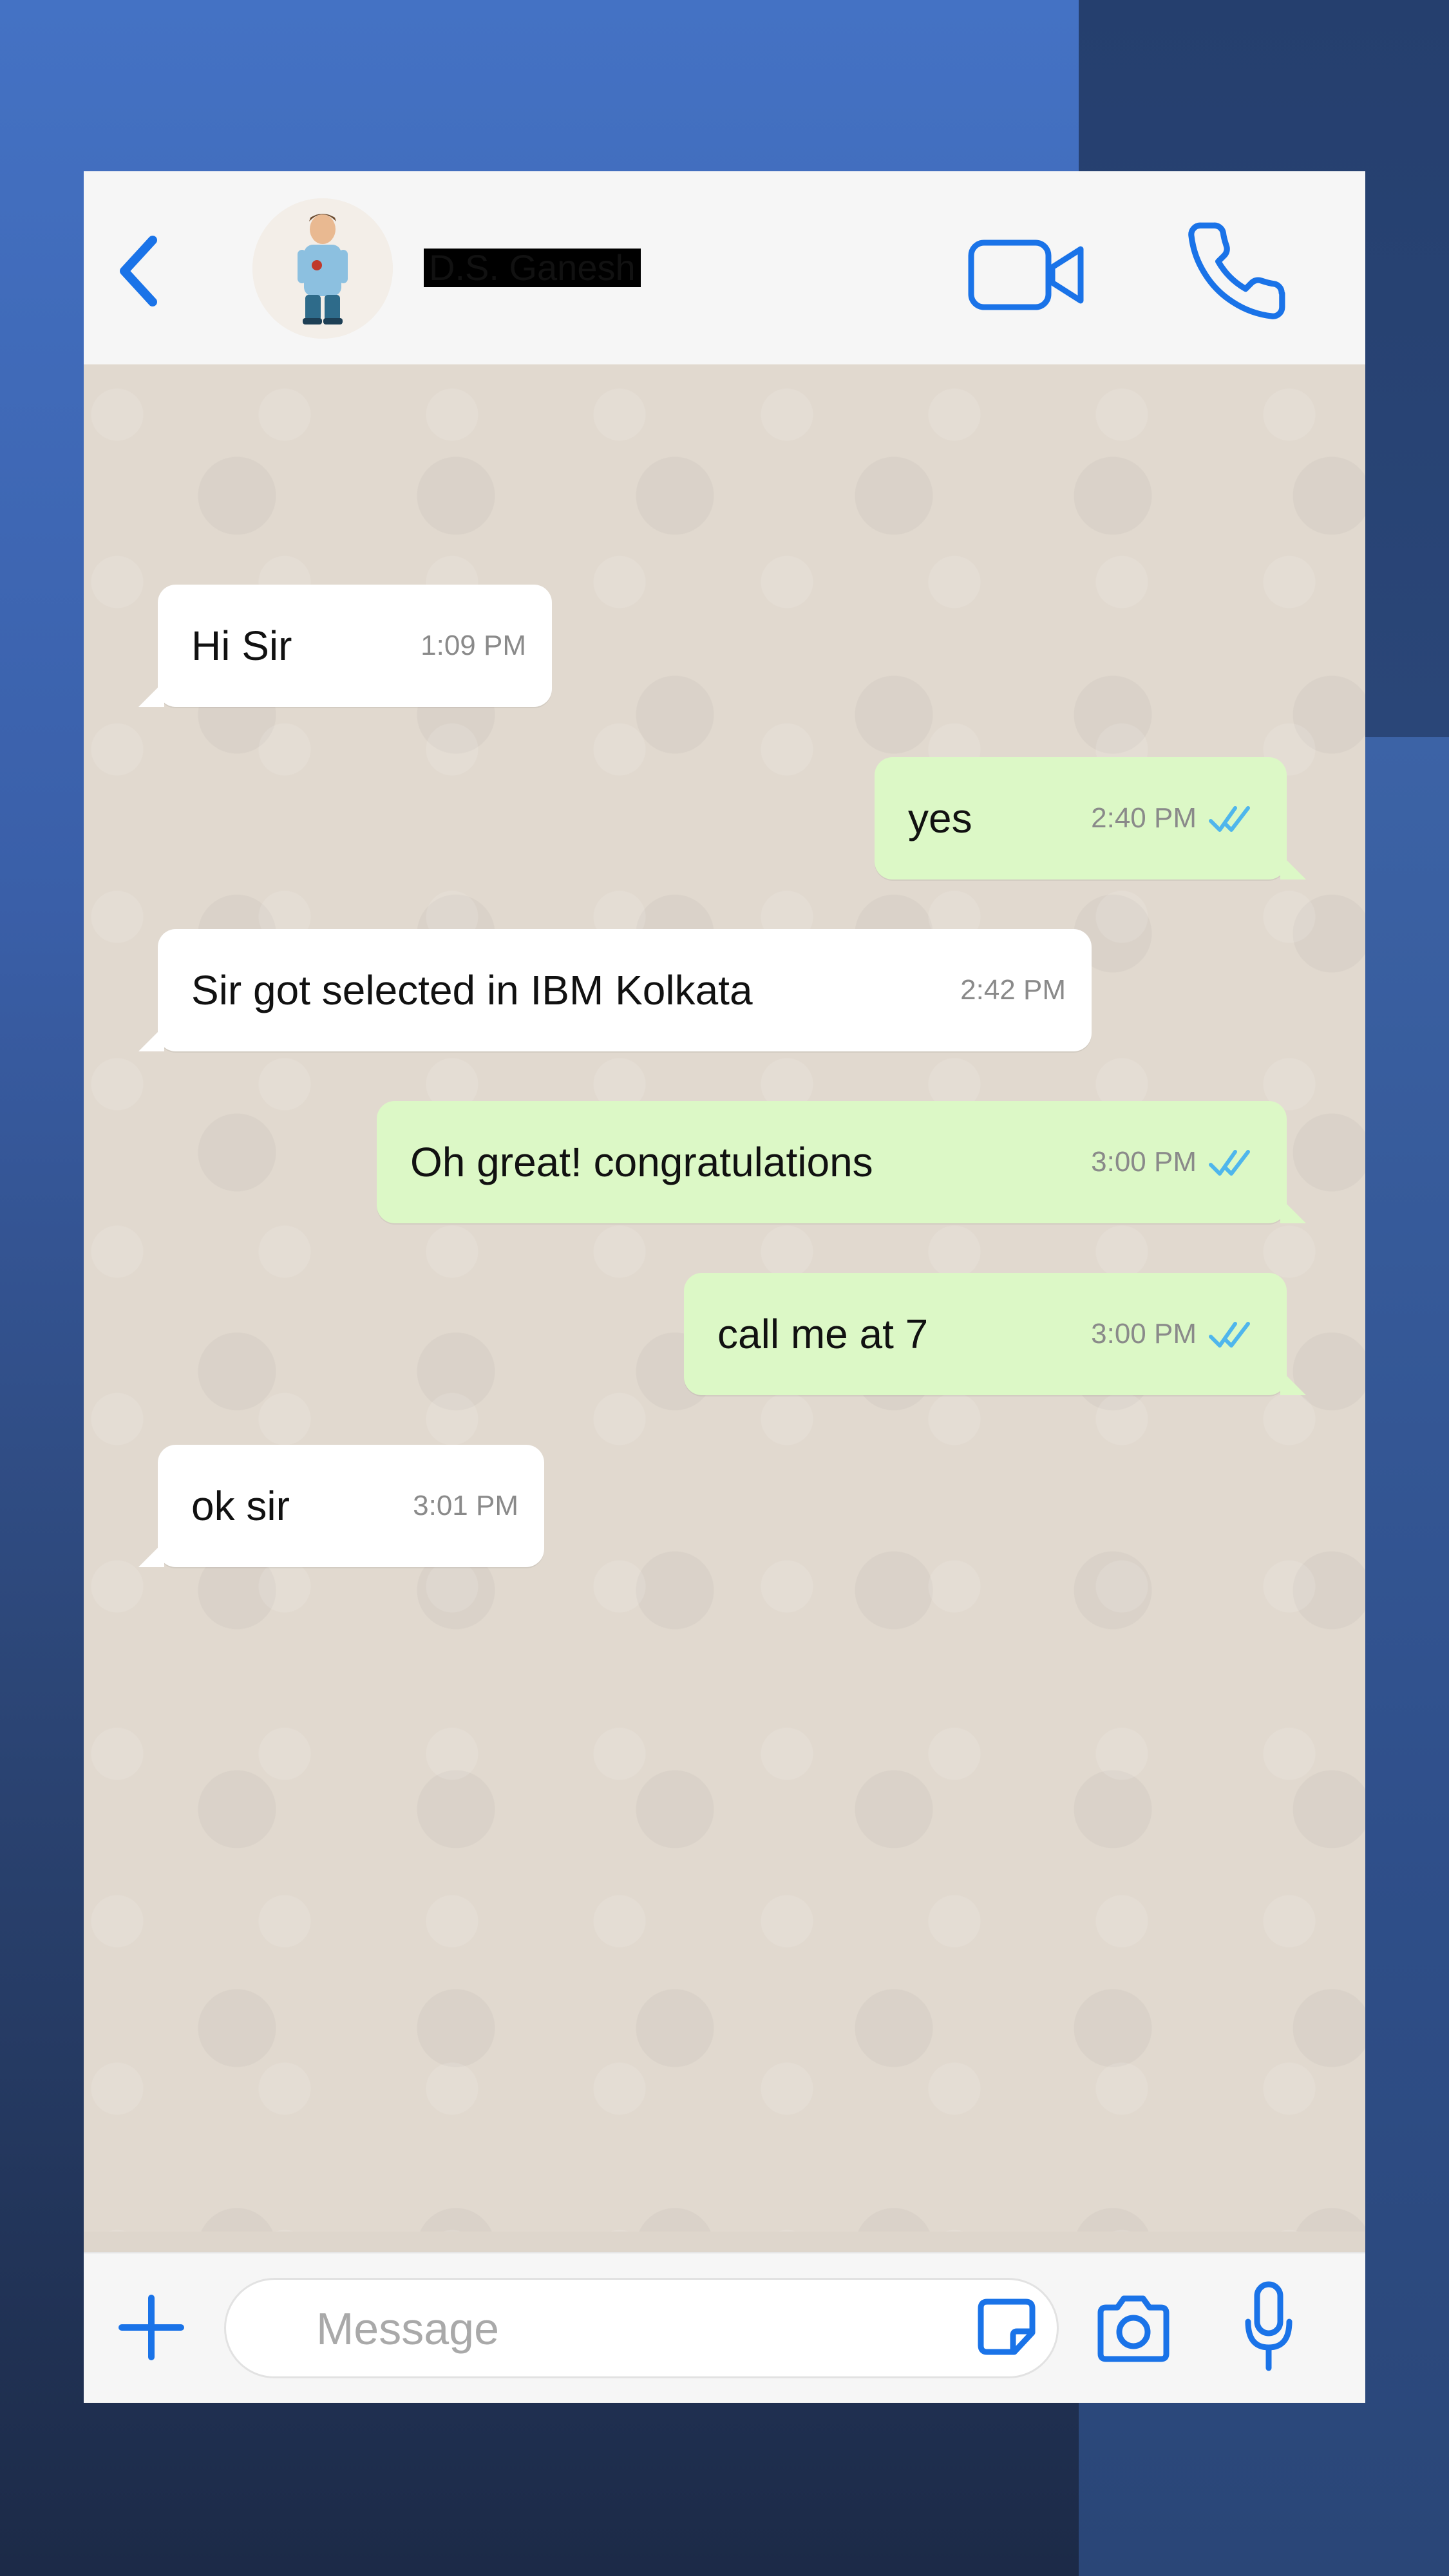 The height and width of the screenshot is (2576, 1449). What do you see at coordinates (474, 645) in the screenshot?
I see `message-time: 1:09 PM` at bounding box center [474, 645].